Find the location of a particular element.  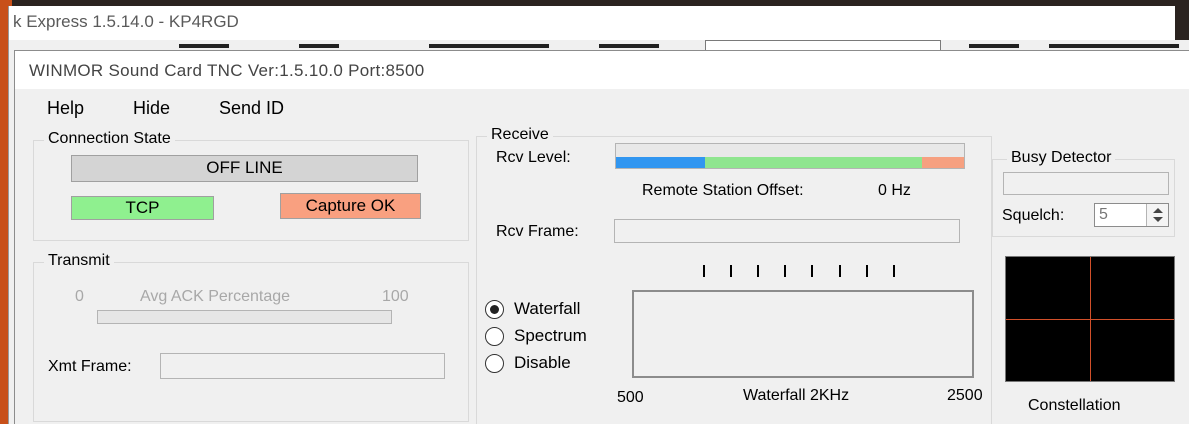

connection-status-display: OFF LINE is located at coordinates (244, 168).